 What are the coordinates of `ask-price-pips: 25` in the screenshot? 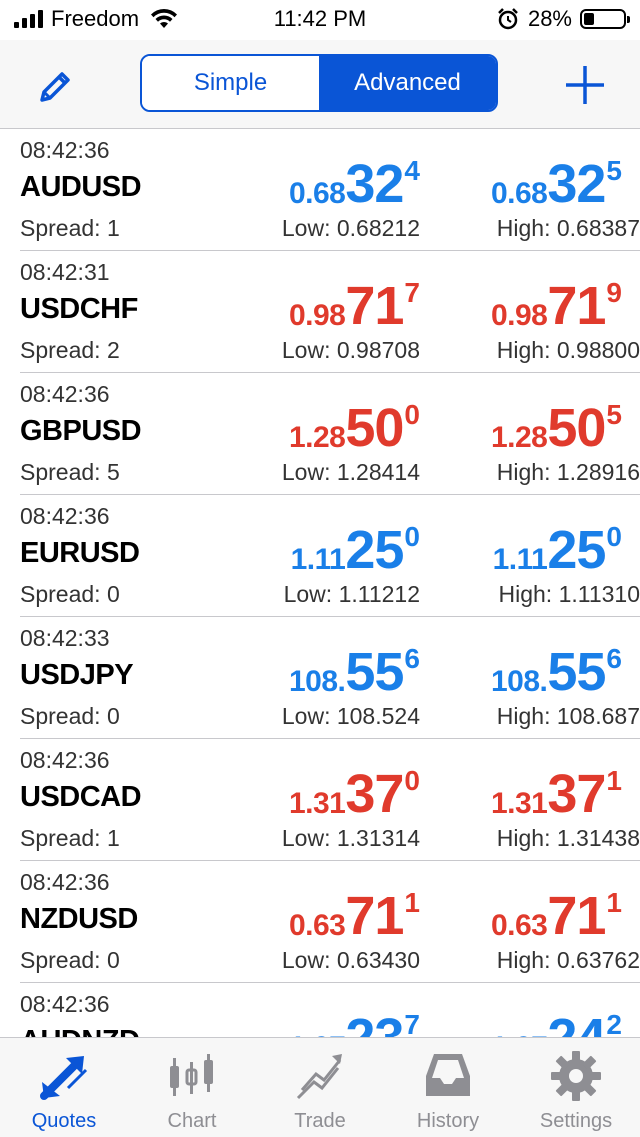 It's located at (576, 550).